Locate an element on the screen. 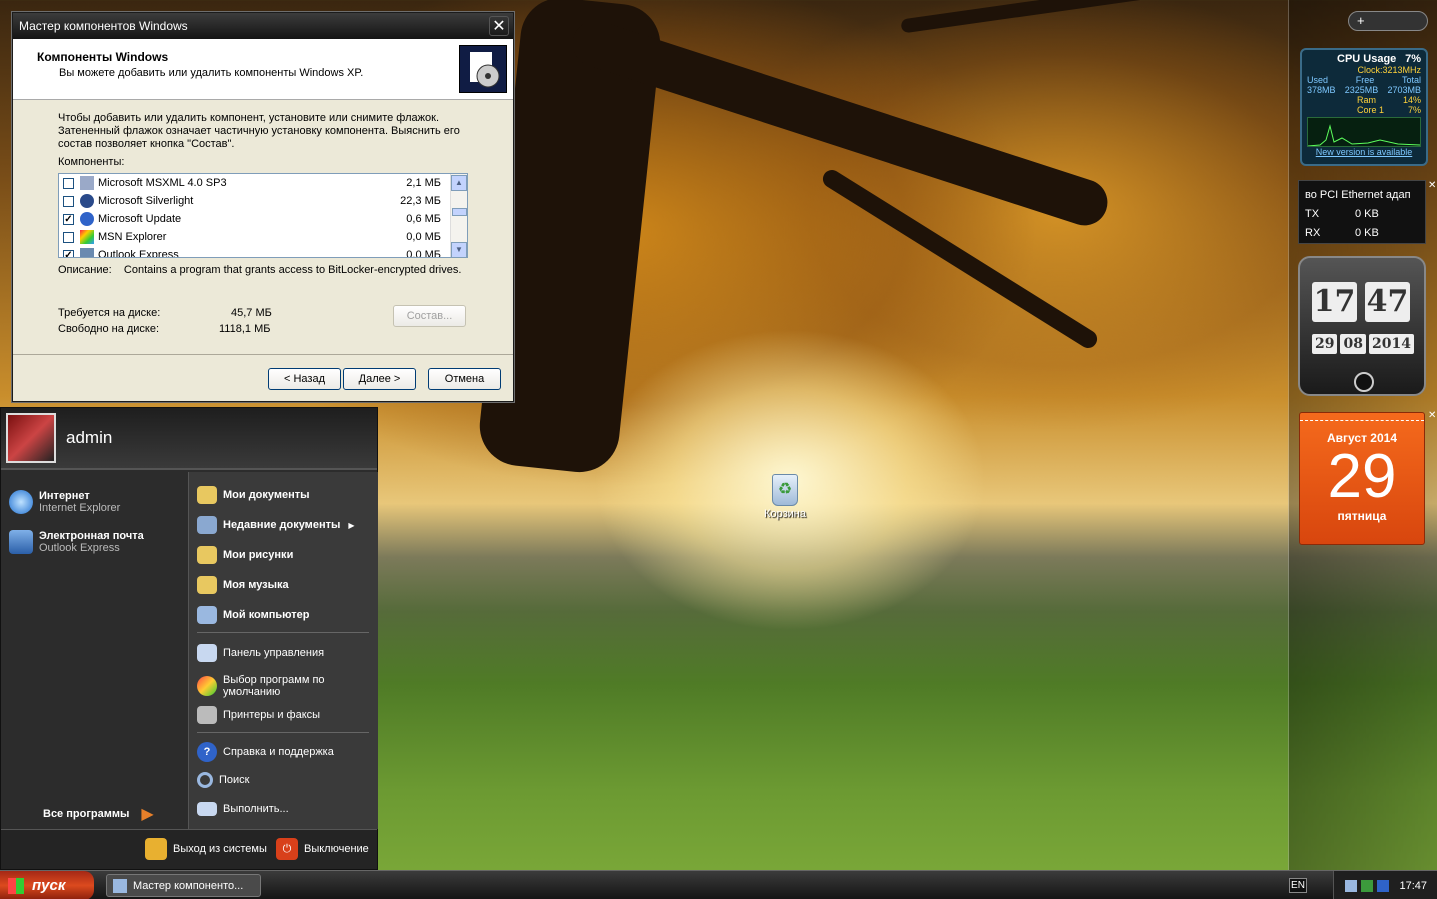 The image size is (1437, 899). internet-explorer-icon is located at coordinates (21, 502).